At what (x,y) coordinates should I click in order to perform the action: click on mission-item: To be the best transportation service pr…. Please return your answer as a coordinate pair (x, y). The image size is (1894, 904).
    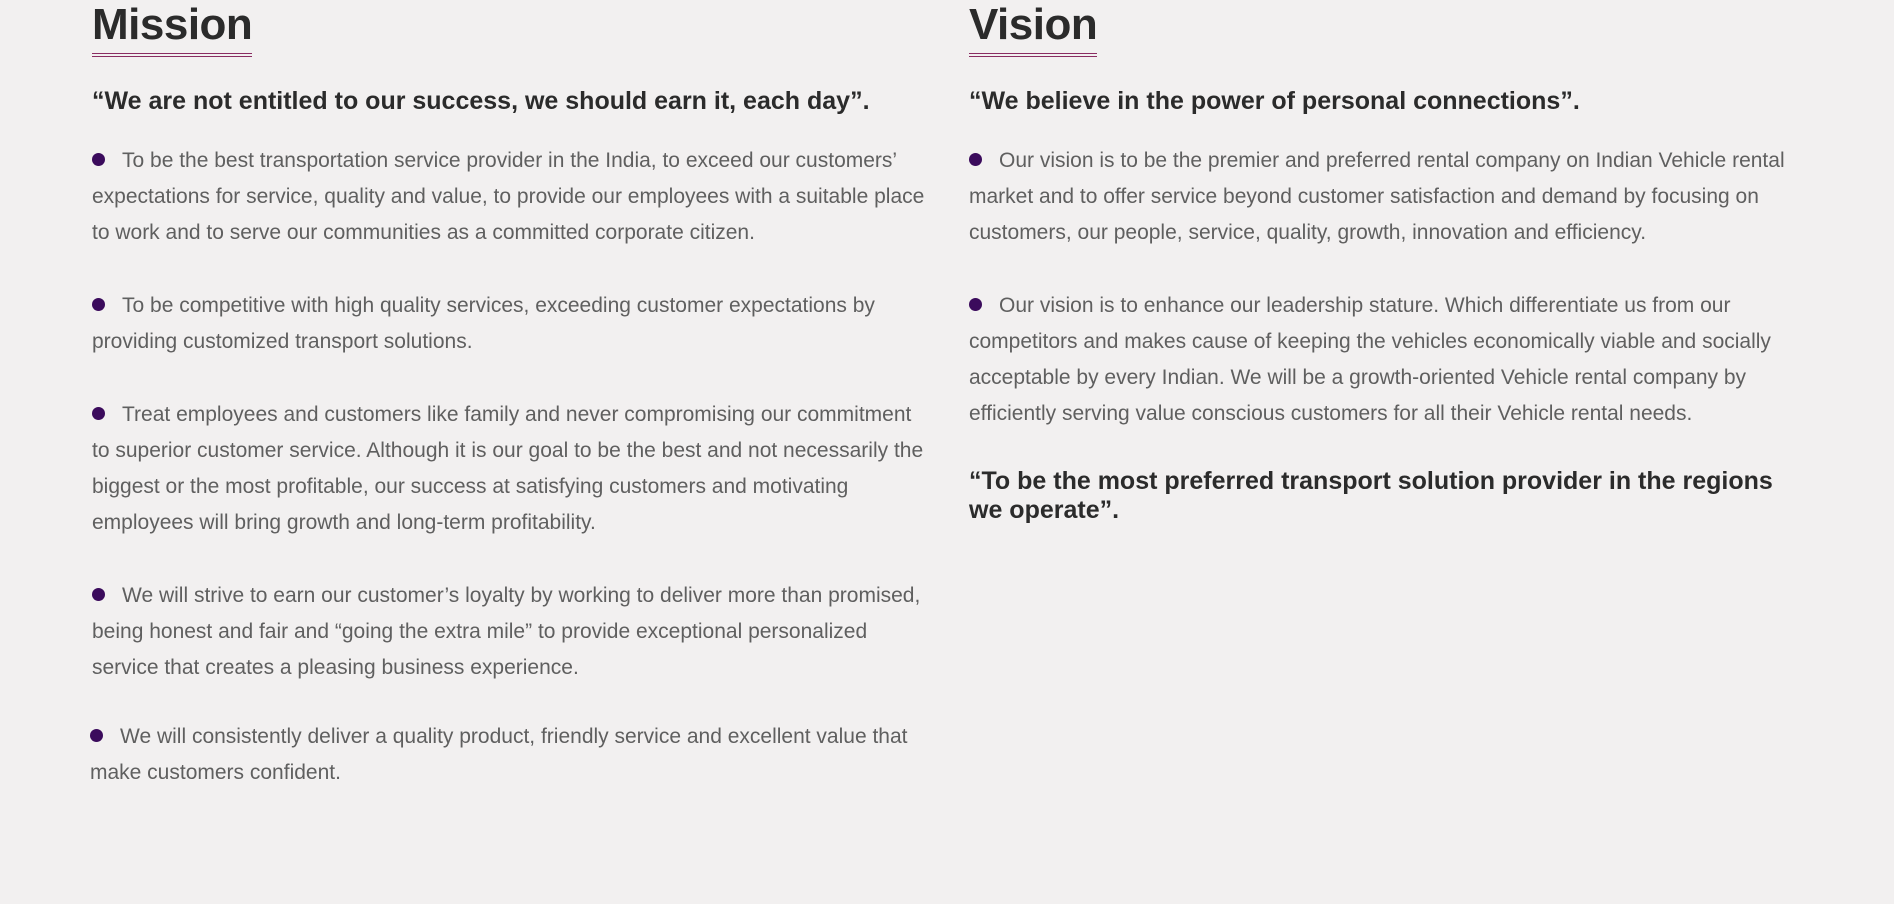
    Looking at the image, I should click on (509, 197).